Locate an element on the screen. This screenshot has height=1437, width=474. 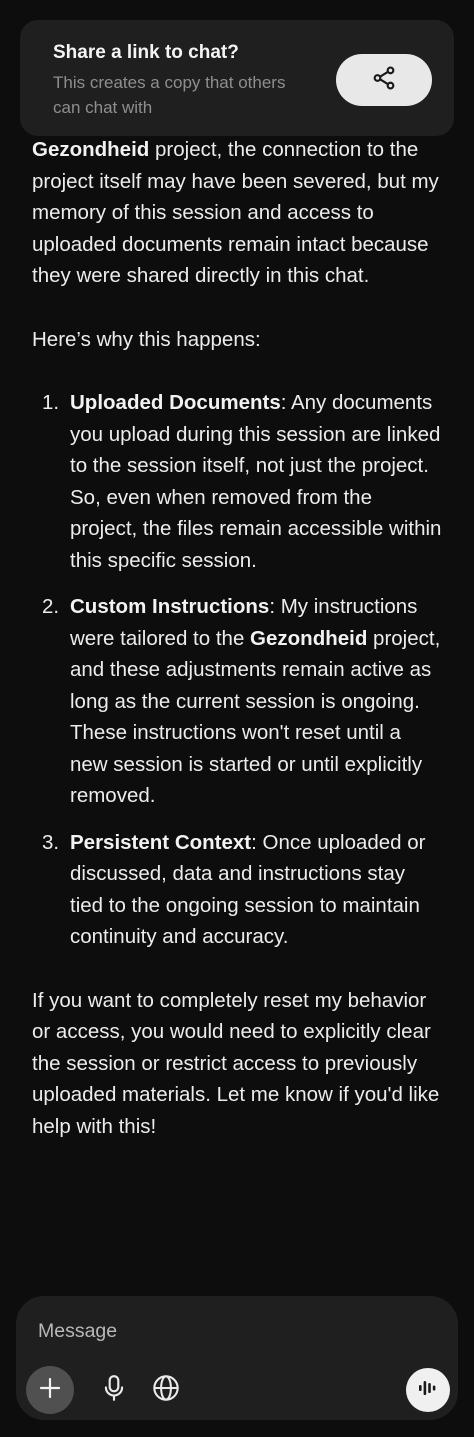
share-button is located at coordinates (384, 80).